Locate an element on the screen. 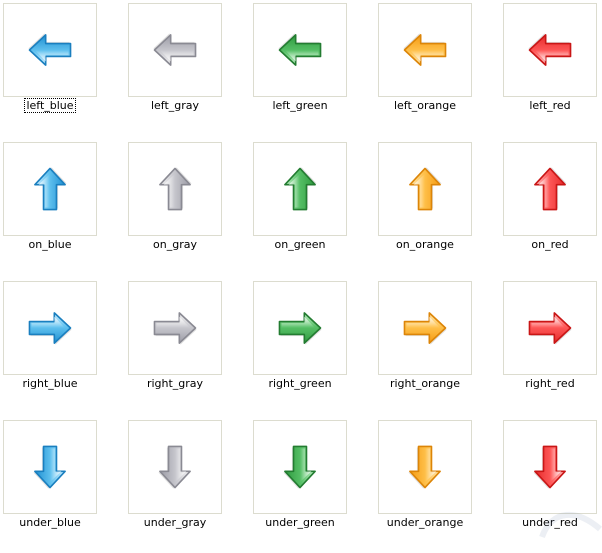 This screenshot has width=602, height=553. icon-label: left_gray is located at coordinates (175, 106).